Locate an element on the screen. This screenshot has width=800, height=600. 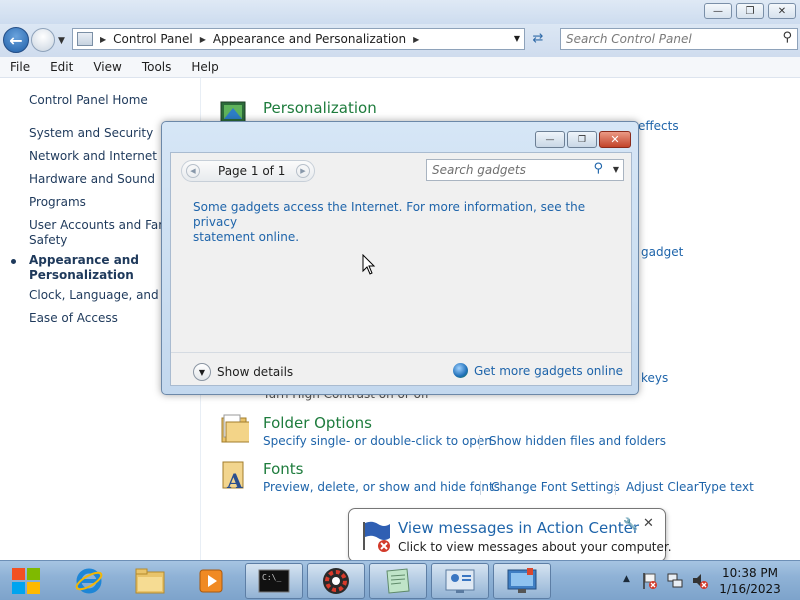
gear-icon is located at coordinates (336, 581).